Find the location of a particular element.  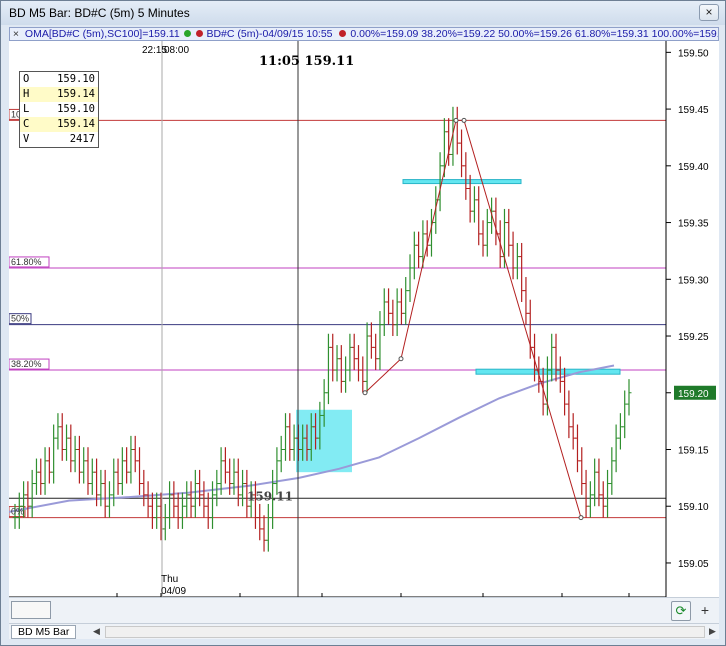

cursor-date-readout: 08:00 is located at coordinates (176, 50).